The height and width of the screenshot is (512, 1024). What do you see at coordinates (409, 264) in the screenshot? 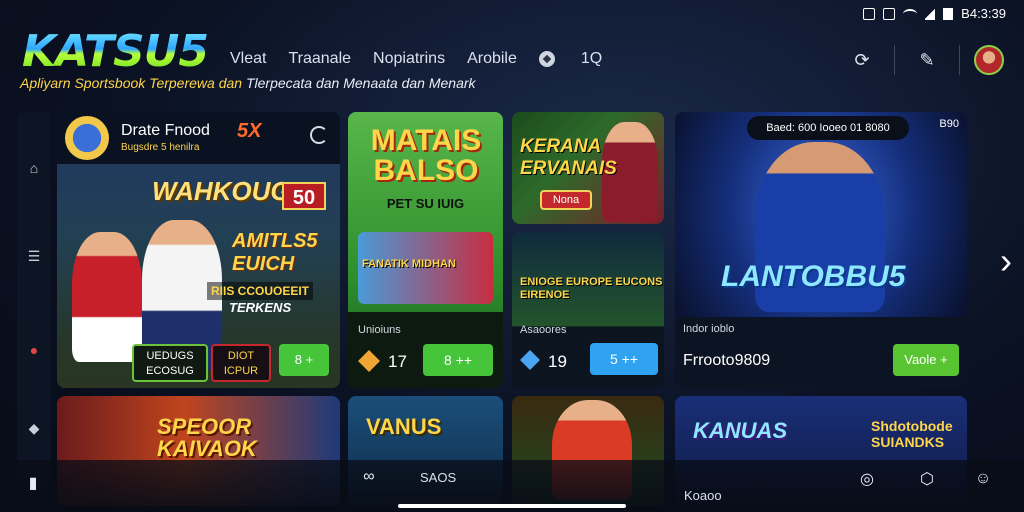
I see `game-art-label: FANATIK MIDHAN` at bounding box center [409, 264].